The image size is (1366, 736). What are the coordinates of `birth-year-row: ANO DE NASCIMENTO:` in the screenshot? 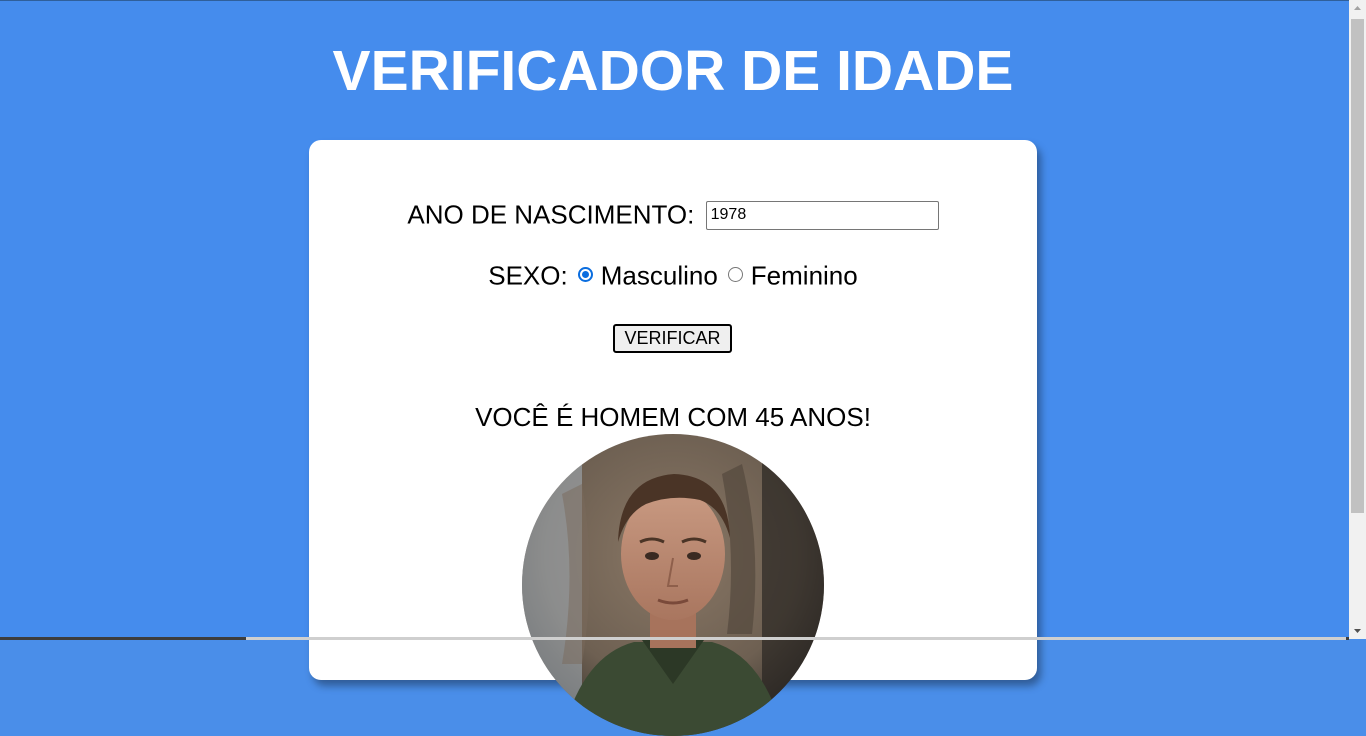 It's located at (673, 214).